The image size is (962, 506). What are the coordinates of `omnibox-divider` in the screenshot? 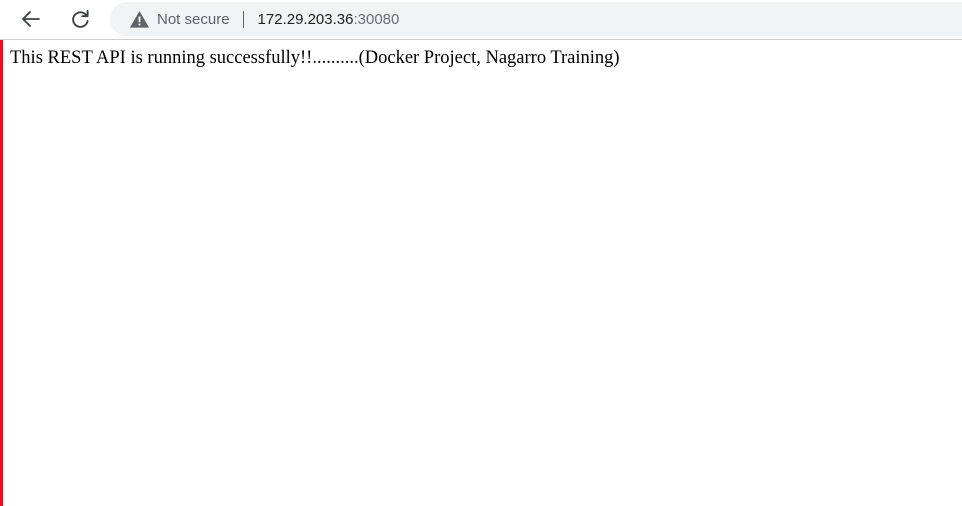 It's located at (243, 19).